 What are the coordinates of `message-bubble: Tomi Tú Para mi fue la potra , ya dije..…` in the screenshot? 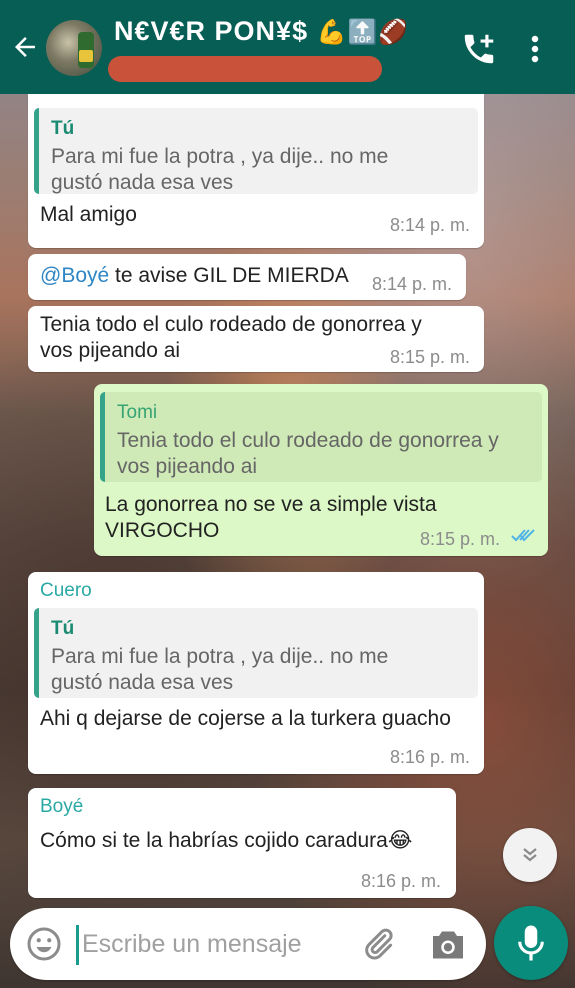 It's located at (256, 171).